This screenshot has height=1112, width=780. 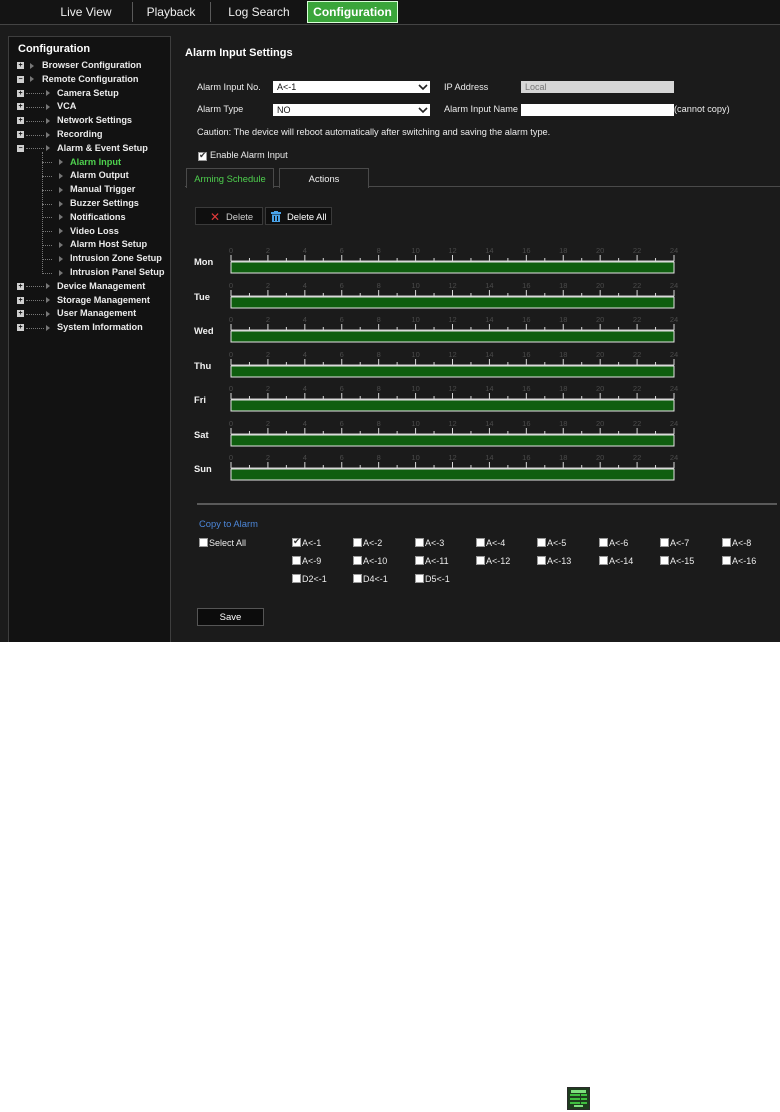 I want to click on save-button: Save, so click(x=230, y=617).